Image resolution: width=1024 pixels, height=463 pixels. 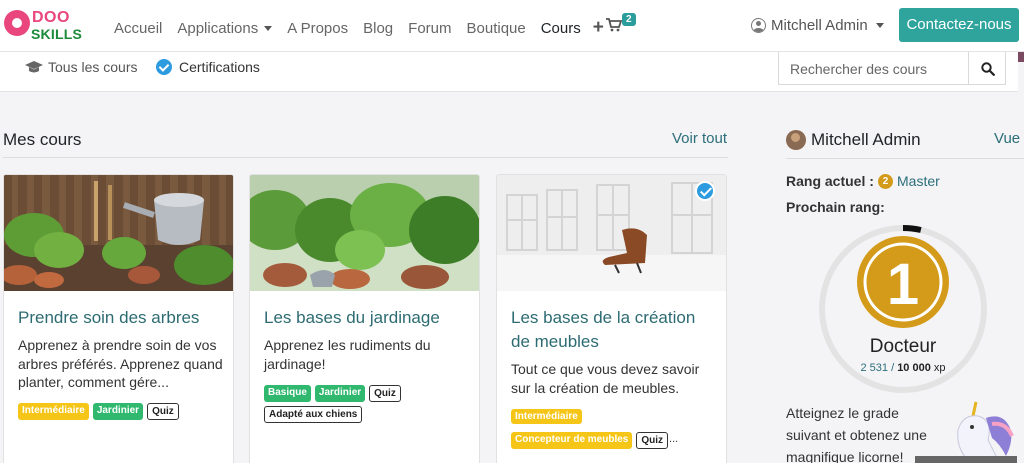 What do you see at coordinates (93, 67) in the screenshot?
I see `tab-all-courses-label: Tous les cours` at bounding box center [93, 67].